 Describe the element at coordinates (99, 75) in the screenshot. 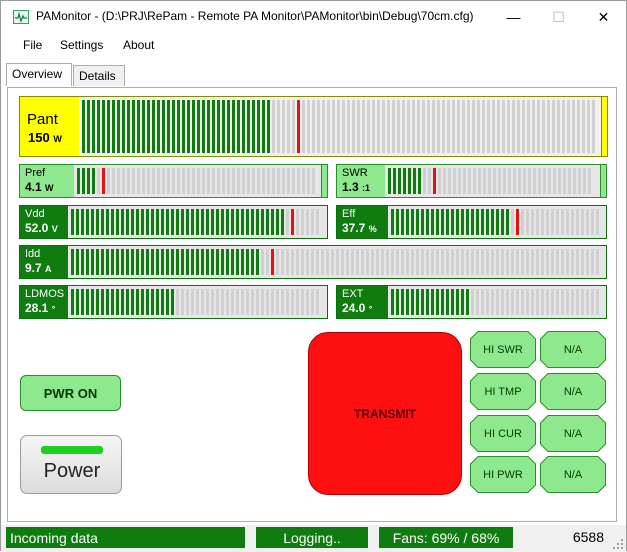

I see `tab-details: Details` at that location.